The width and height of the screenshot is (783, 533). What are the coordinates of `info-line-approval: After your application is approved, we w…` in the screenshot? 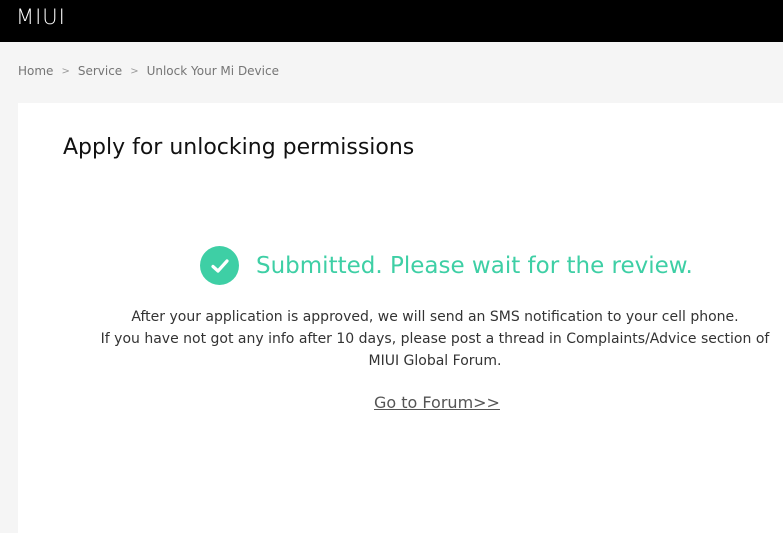 It's located at (435, 317).